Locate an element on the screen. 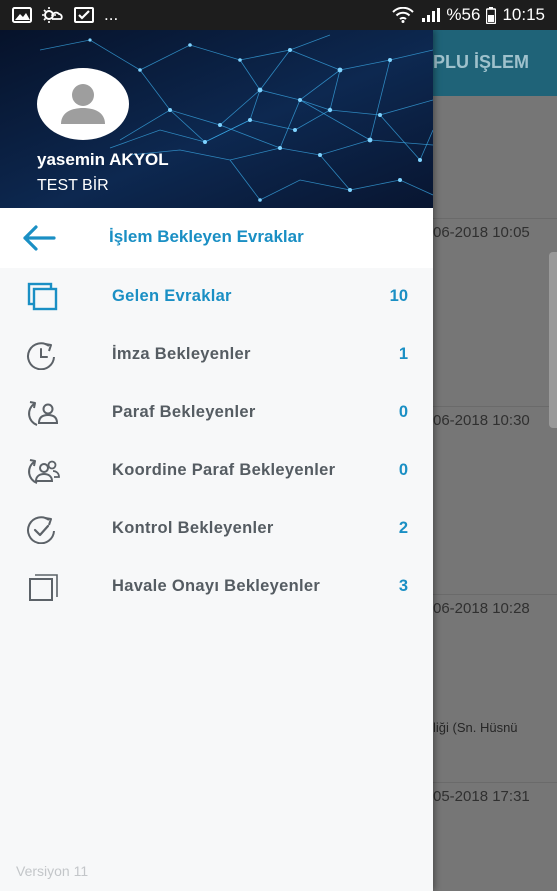  avatar is located at coordinates (83, 104).